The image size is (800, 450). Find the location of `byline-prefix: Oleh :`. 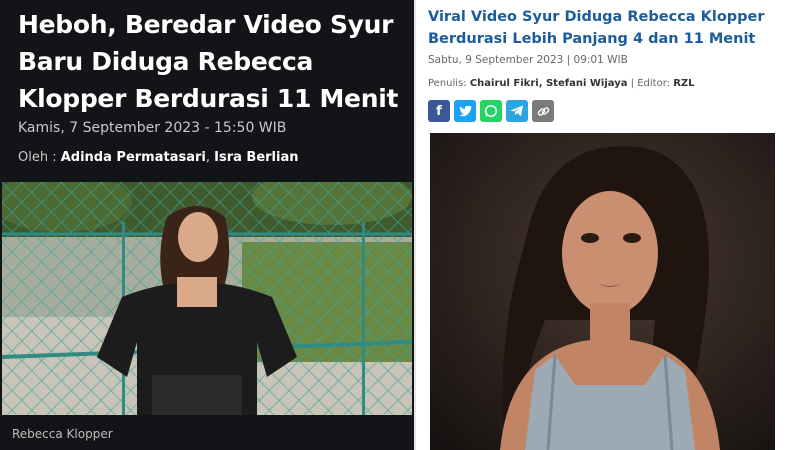

byline-prefix: Oleh : is located at coordinates (37, 157).